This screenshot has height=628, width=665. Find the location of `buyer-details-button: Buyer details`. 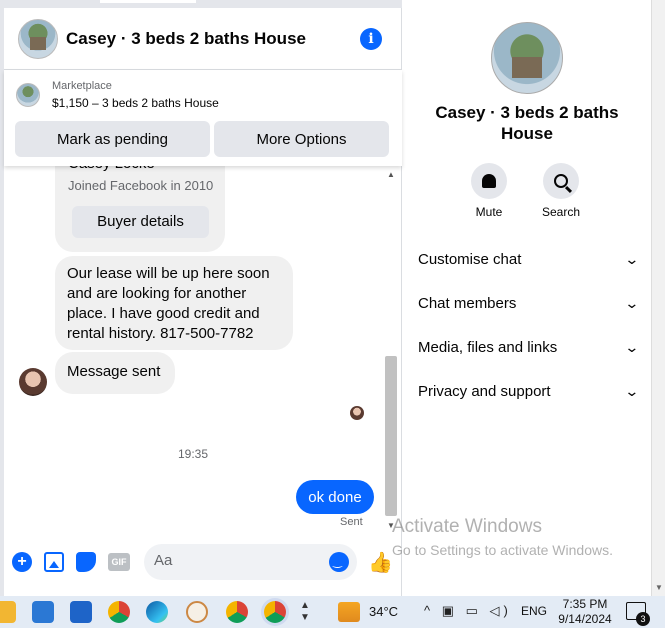

buyer-details-button: Buyer details is located at coordinates (140, 222).